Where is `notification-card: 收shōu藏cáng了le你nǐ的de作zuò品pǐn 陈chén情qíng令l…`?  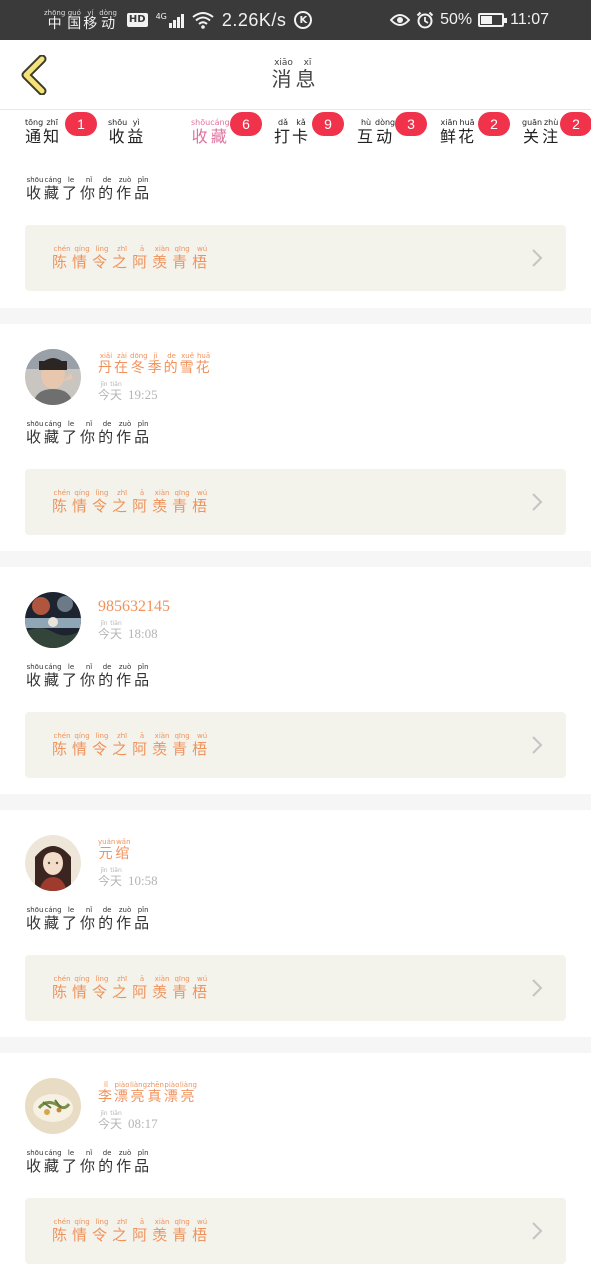 notification-card: 收shōu藏cáng了le你nǐ的de作zuò品pǐn 陈chén情qíng令l… is located at coordinates (295, 235).